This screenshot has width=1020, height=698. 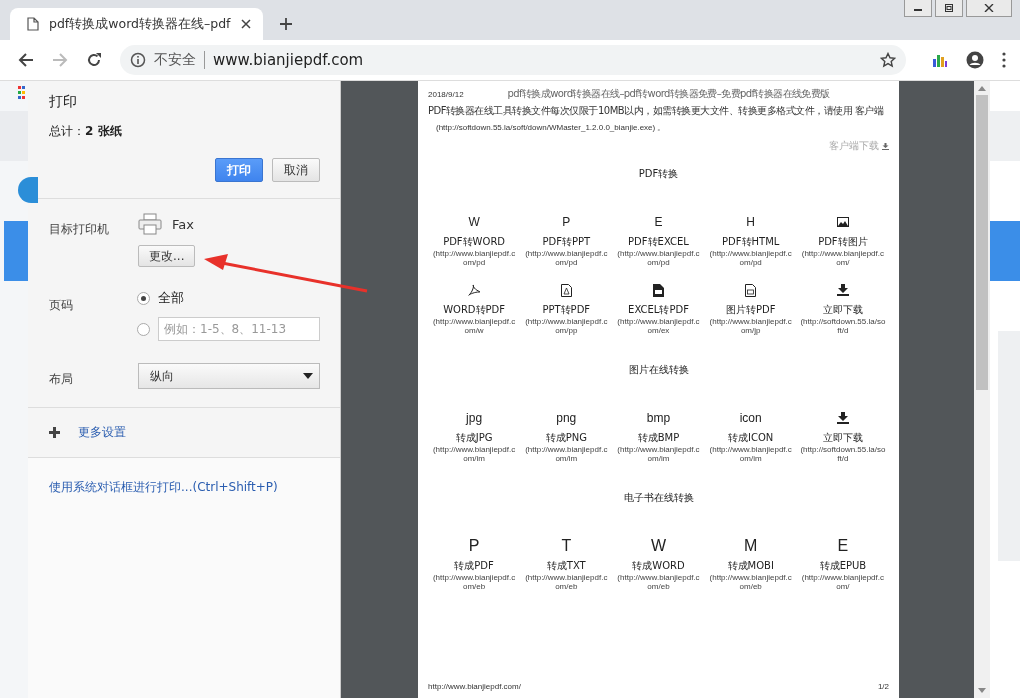 What do you see at coordinates (982, 690) in the screenshot?
I see `scroll-down-icon` at bounding box center [982, 690].